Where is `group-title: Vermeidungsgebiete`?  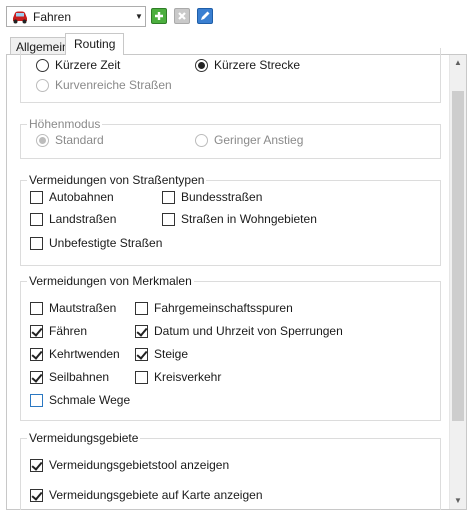
group-title: Vermeidungsgebiete is located at coordinates (84, 438).